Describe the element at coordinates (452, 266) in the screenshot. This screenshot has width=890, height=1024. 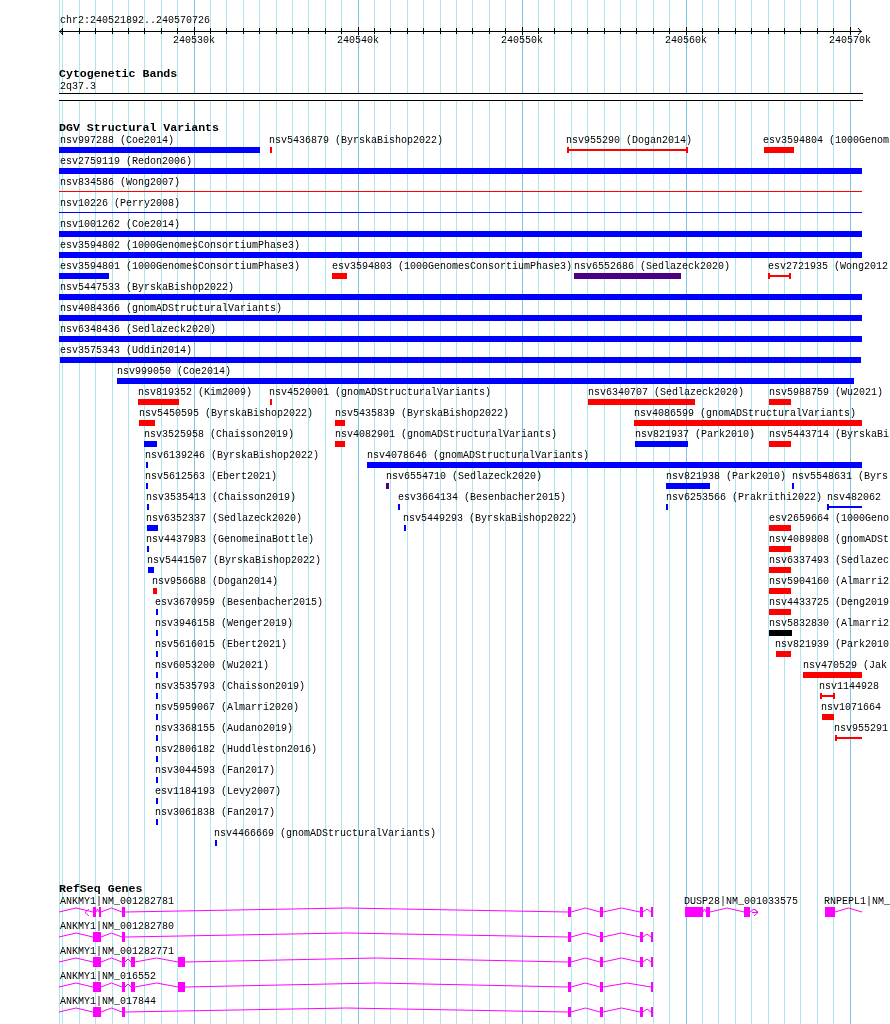
I see `variant-label: esv3594803 (1000GenomesConsortiumPhase3)` at that location.